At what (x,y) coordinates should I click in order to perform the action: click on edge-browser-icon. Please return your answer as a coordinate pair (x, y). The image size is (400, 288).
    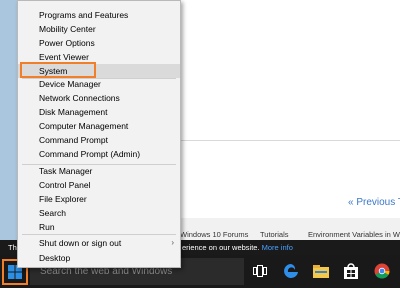
    Looking at the image, I should click on (291, 271).